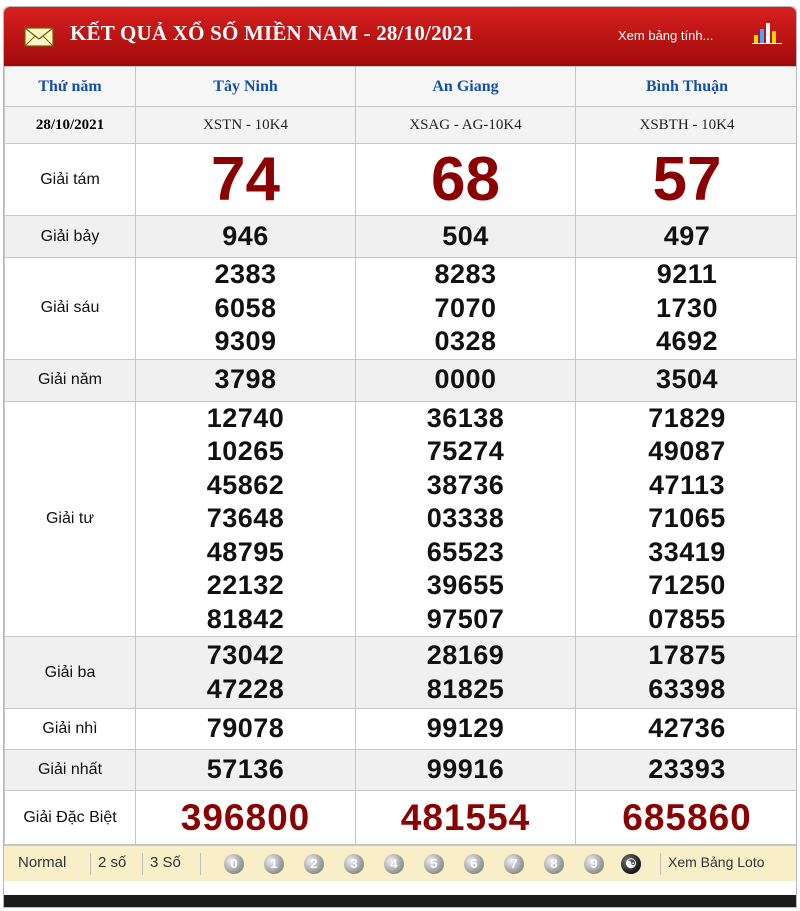  What do you see at coordinates (112, 862) in the screenshot?
I see `mode-2-digit-button: 2 số` at bounding box center [112, 862].